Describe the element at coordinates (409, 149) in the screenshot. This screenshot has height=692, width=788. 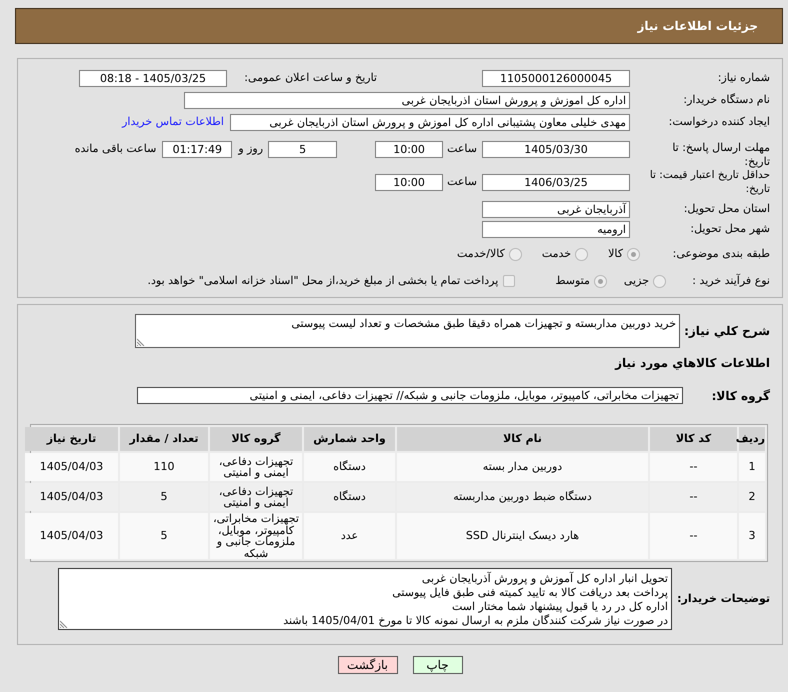
I see `deadline-time-field: 10:00` at that location.